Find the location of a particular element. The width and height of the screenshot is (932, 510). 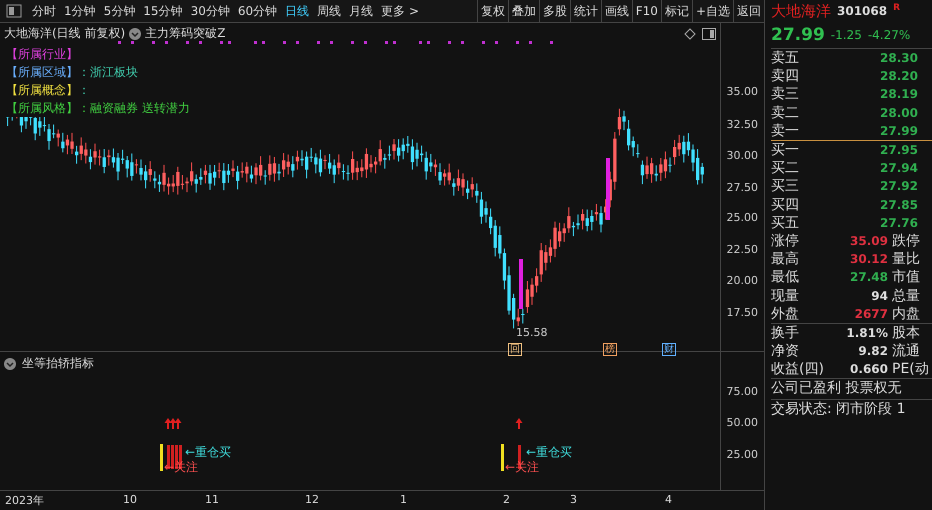

date-axis-label: 10 is located at coordinates (130, 499).